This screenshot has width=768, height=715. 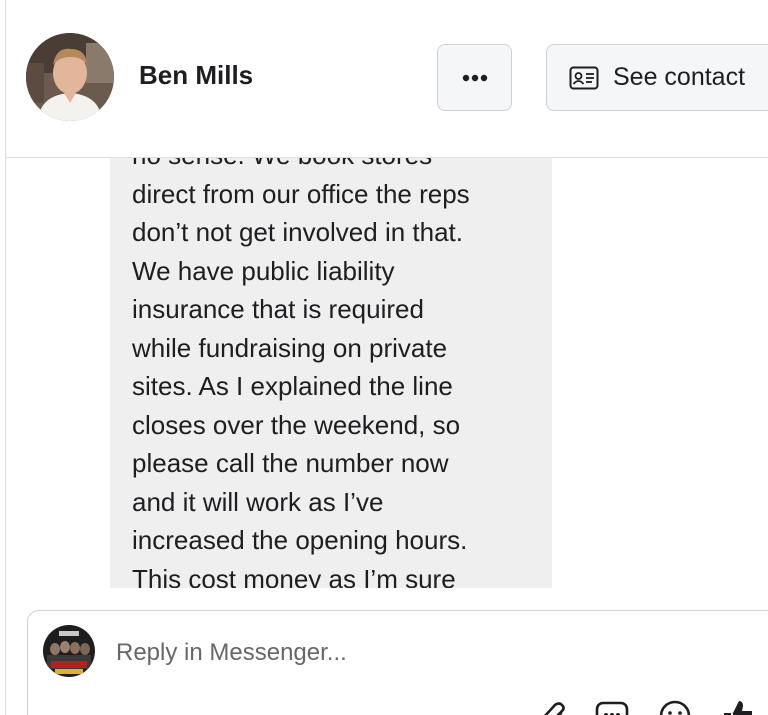 I want to click on attach-icon, so click(x=550, y=706).